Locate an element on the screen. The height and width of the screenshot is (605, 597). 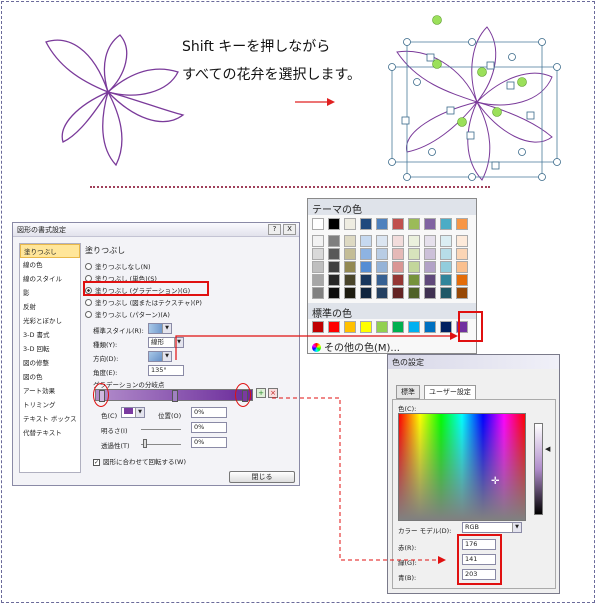
nav-item-fill: 塗りつぶし is located at coordinates (50, 251).